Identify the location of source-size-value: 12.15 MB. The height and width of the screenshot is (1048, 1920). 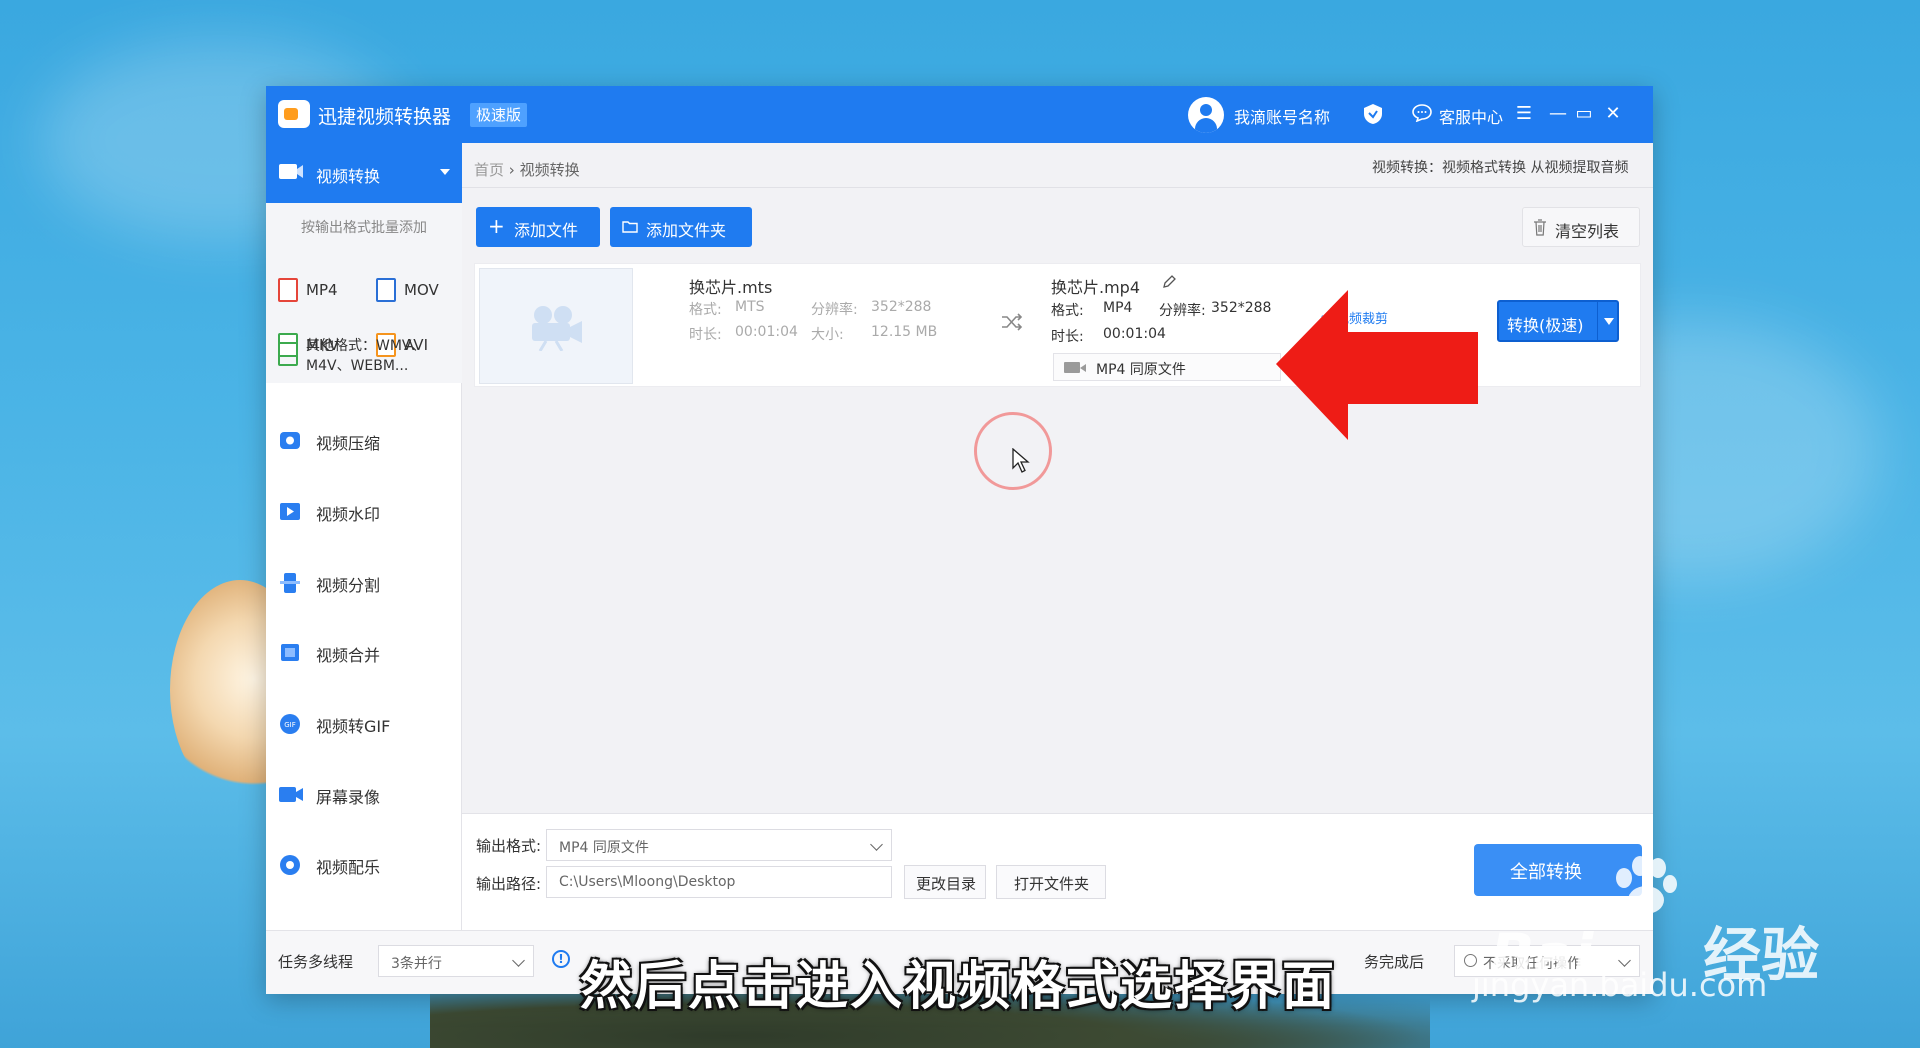
(904, 332).